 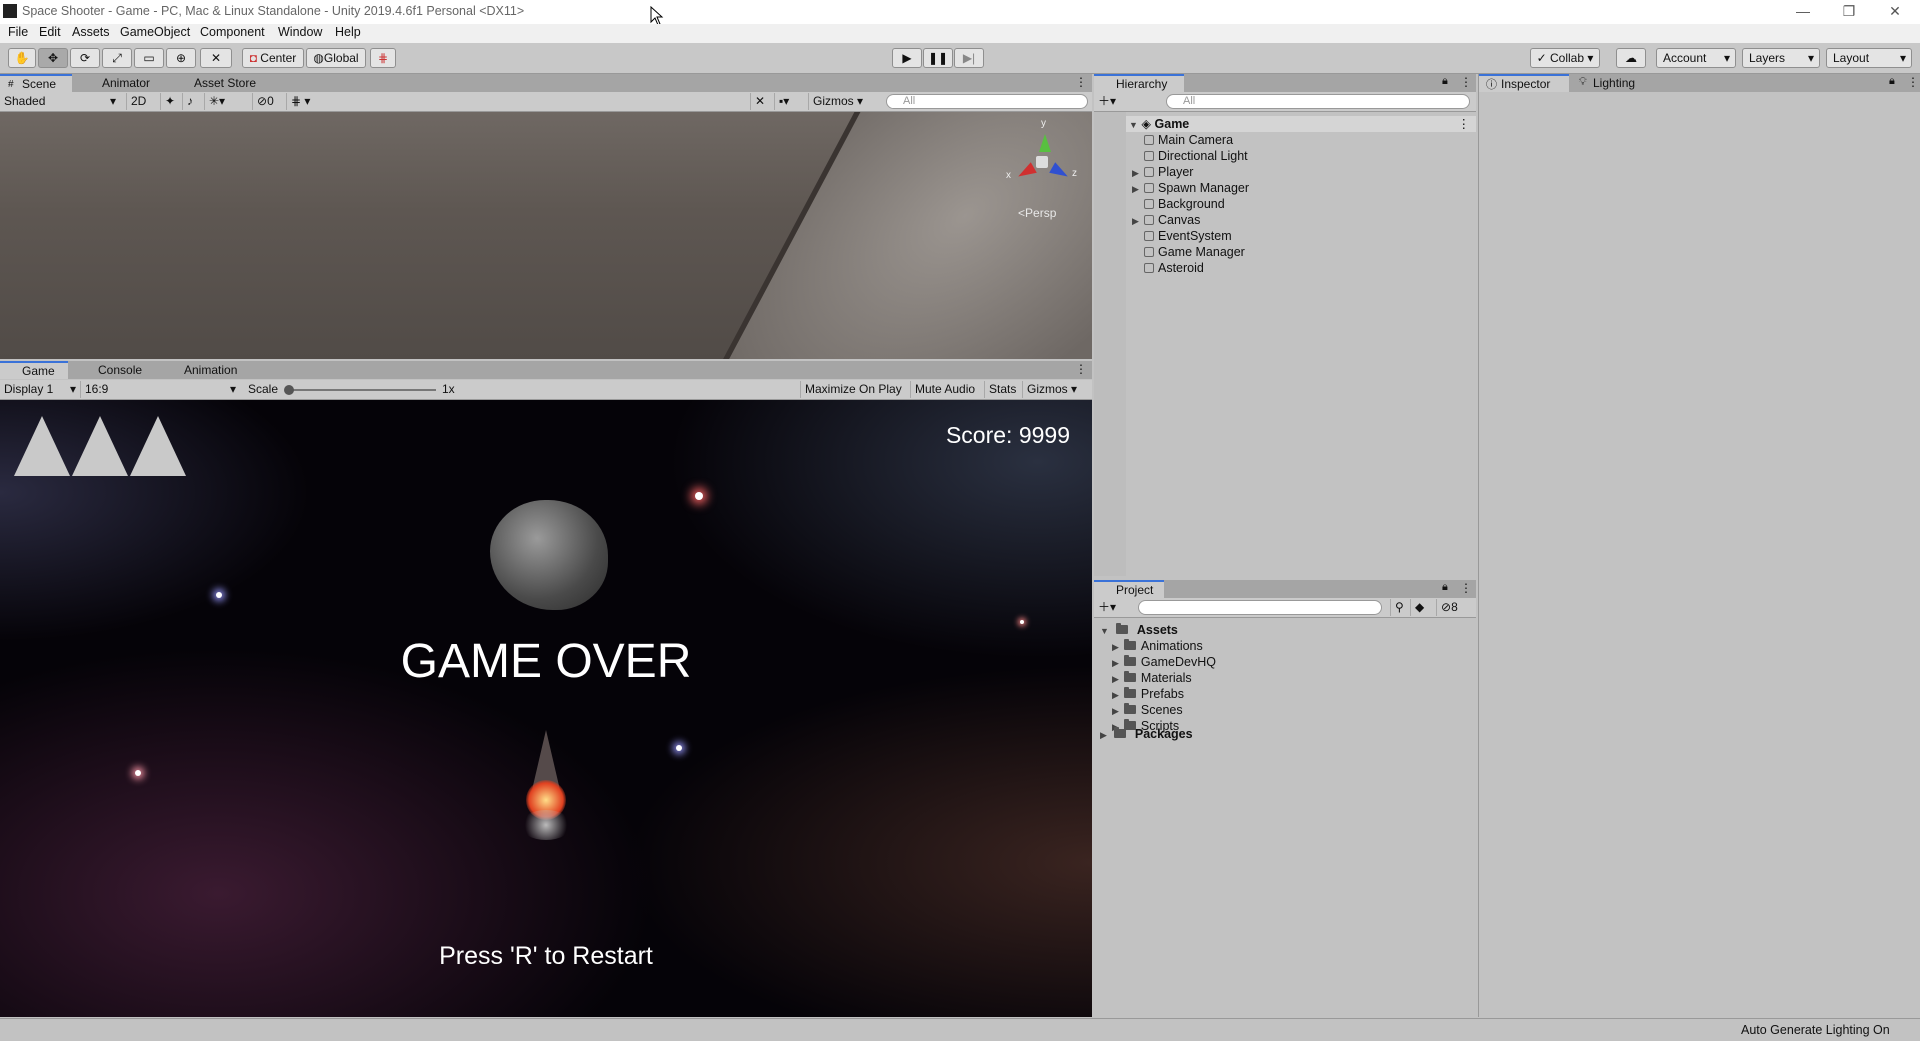 I want to click on hierarchy-item: Background, so click(x=1178, y=204).